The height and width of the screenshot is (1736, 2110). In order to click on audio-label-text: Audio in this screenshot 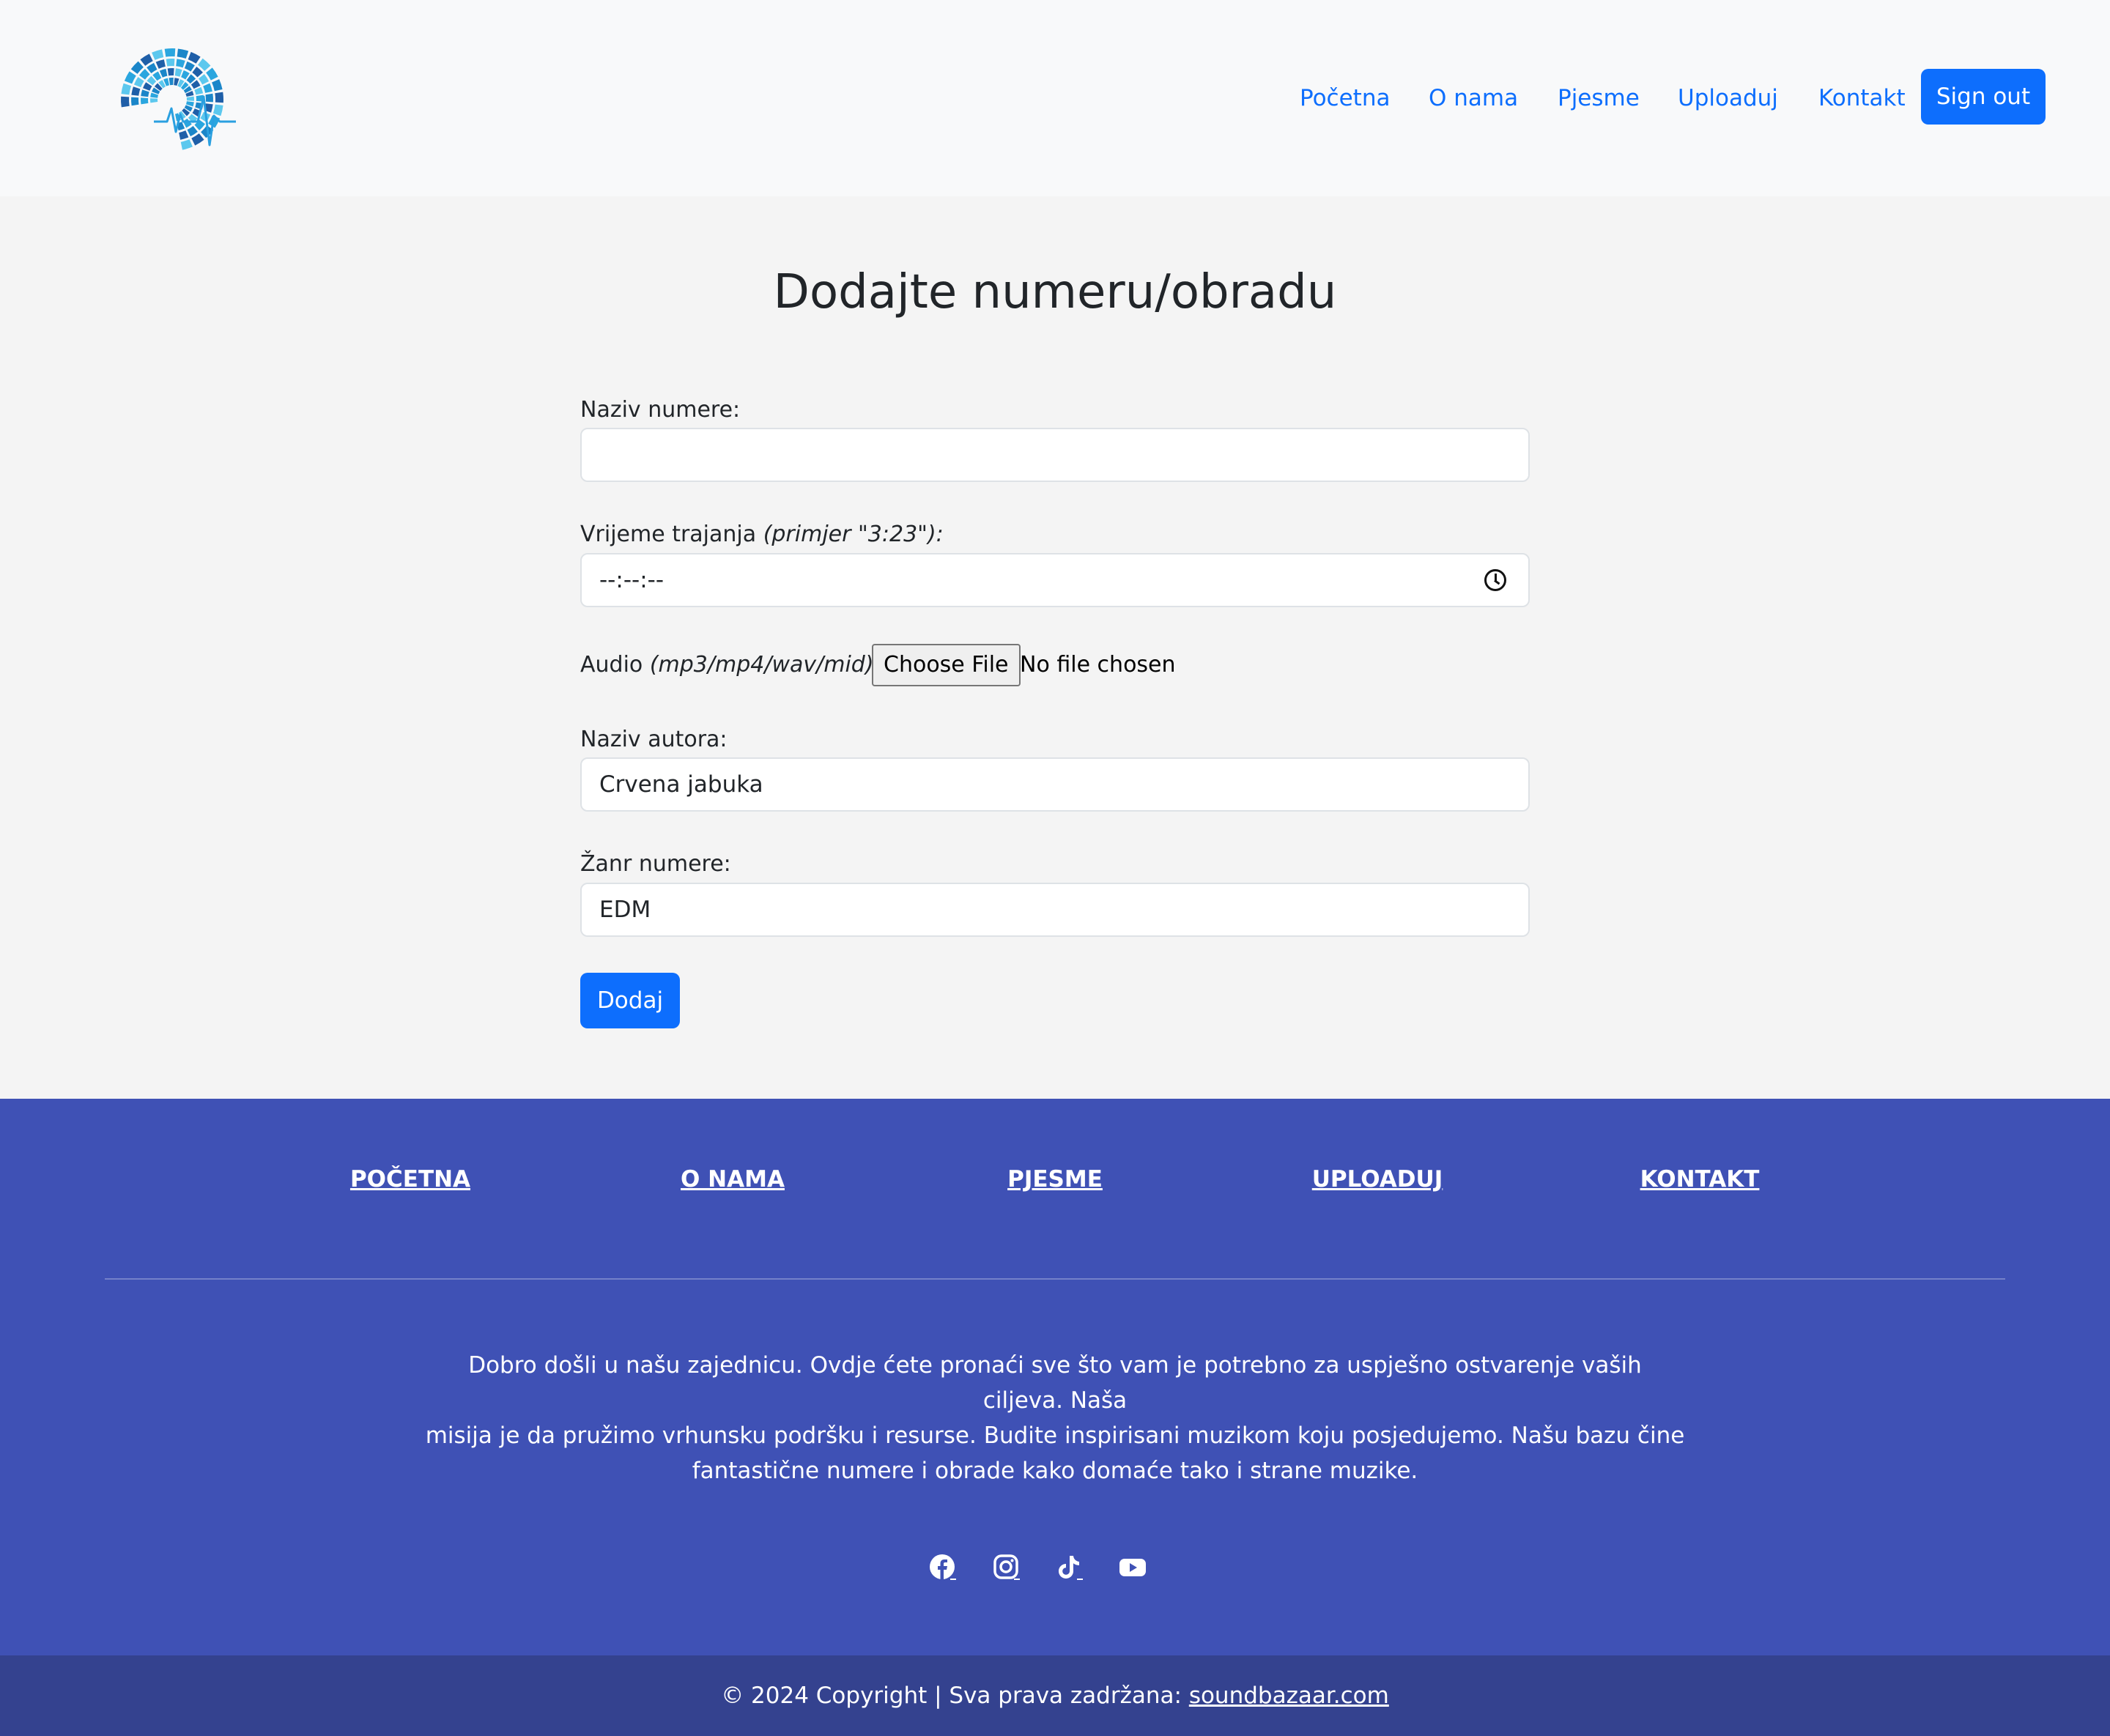, I will do `click(611, 665)`.